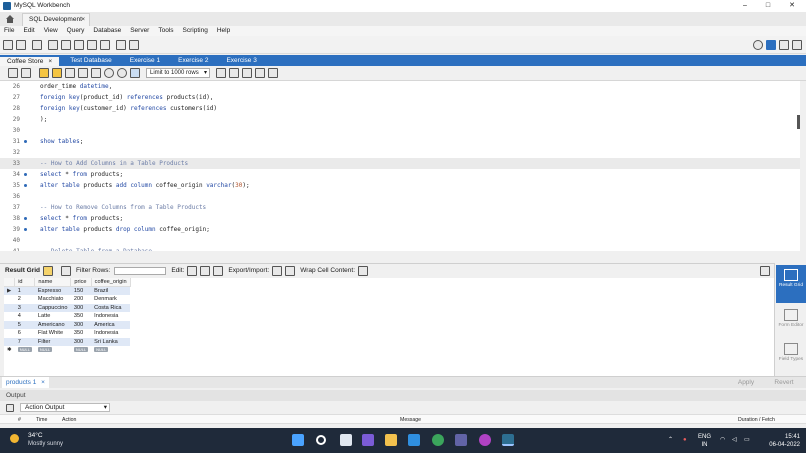  What do you see at coordinates (273, 73) in the screenshot?
I see `wrap-lines-icon` at bounding box center [273, 73].